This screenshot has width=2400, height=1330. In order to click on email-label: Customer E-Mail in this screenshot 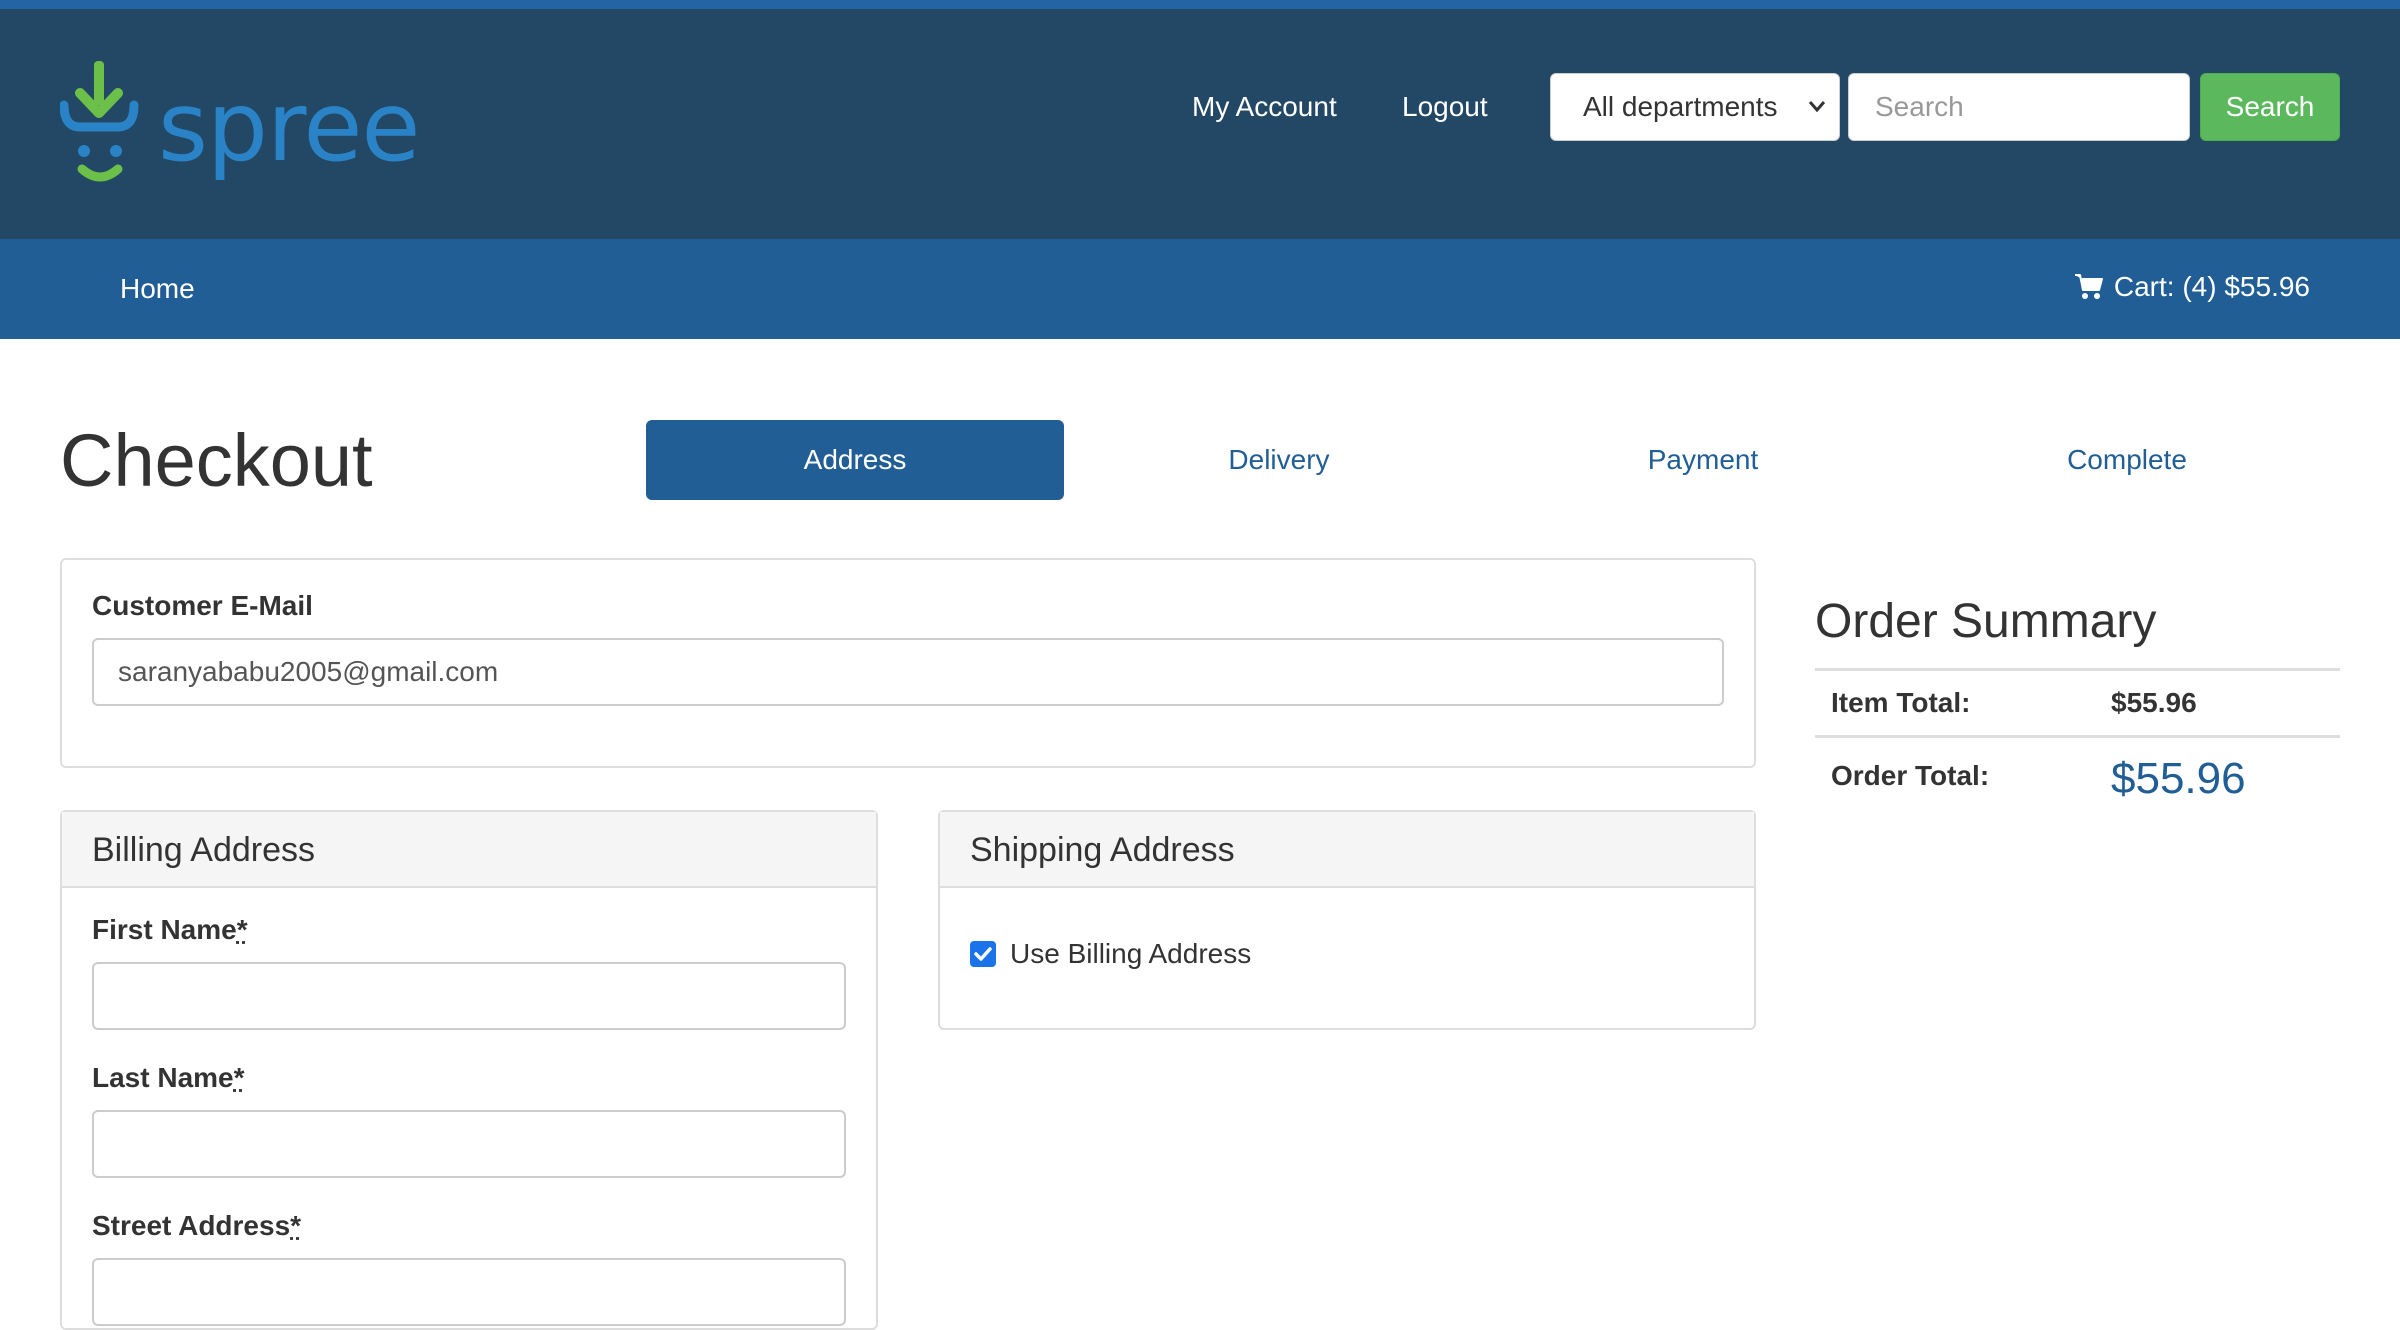, I will do `click(202, 605)`.